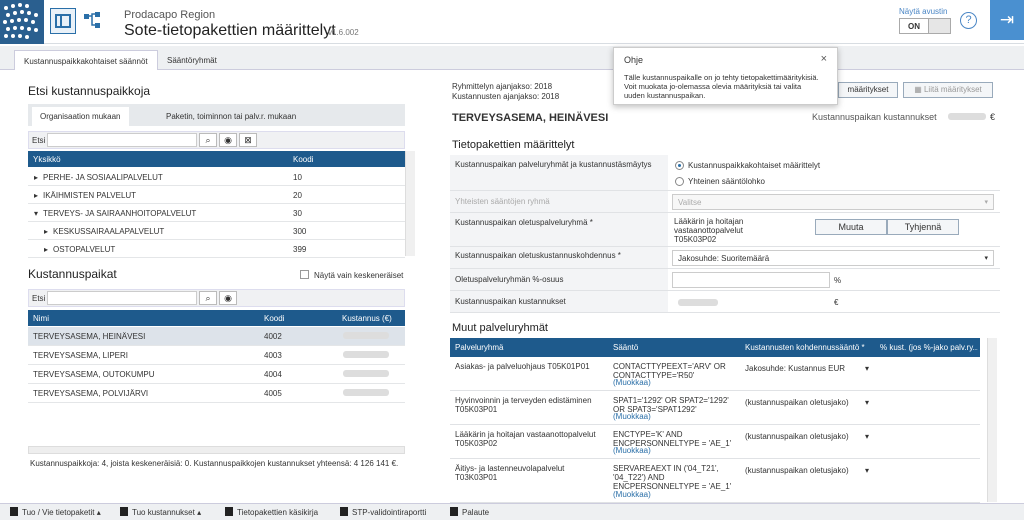  Describe the element at coordinates (273, 393) in the screenshot. I see `cost-center-code: 4005` at that location.